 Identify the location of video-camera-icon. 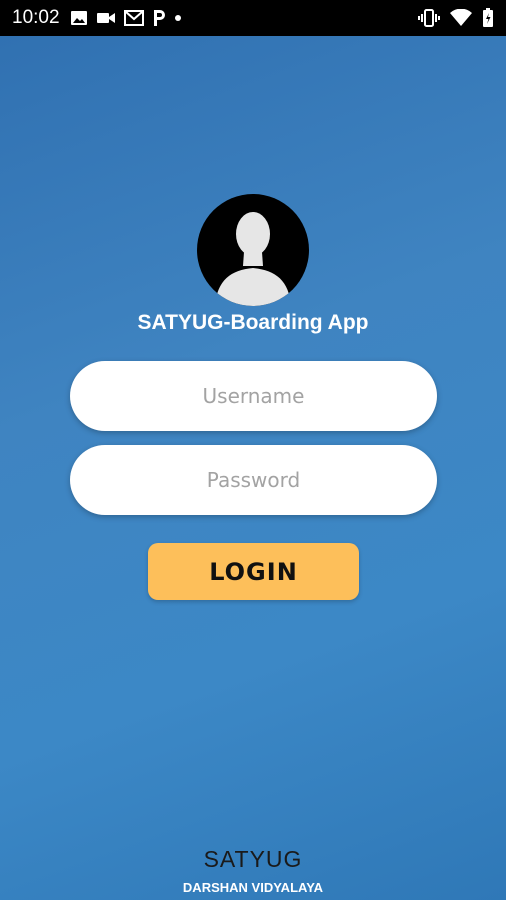
(106, 18).